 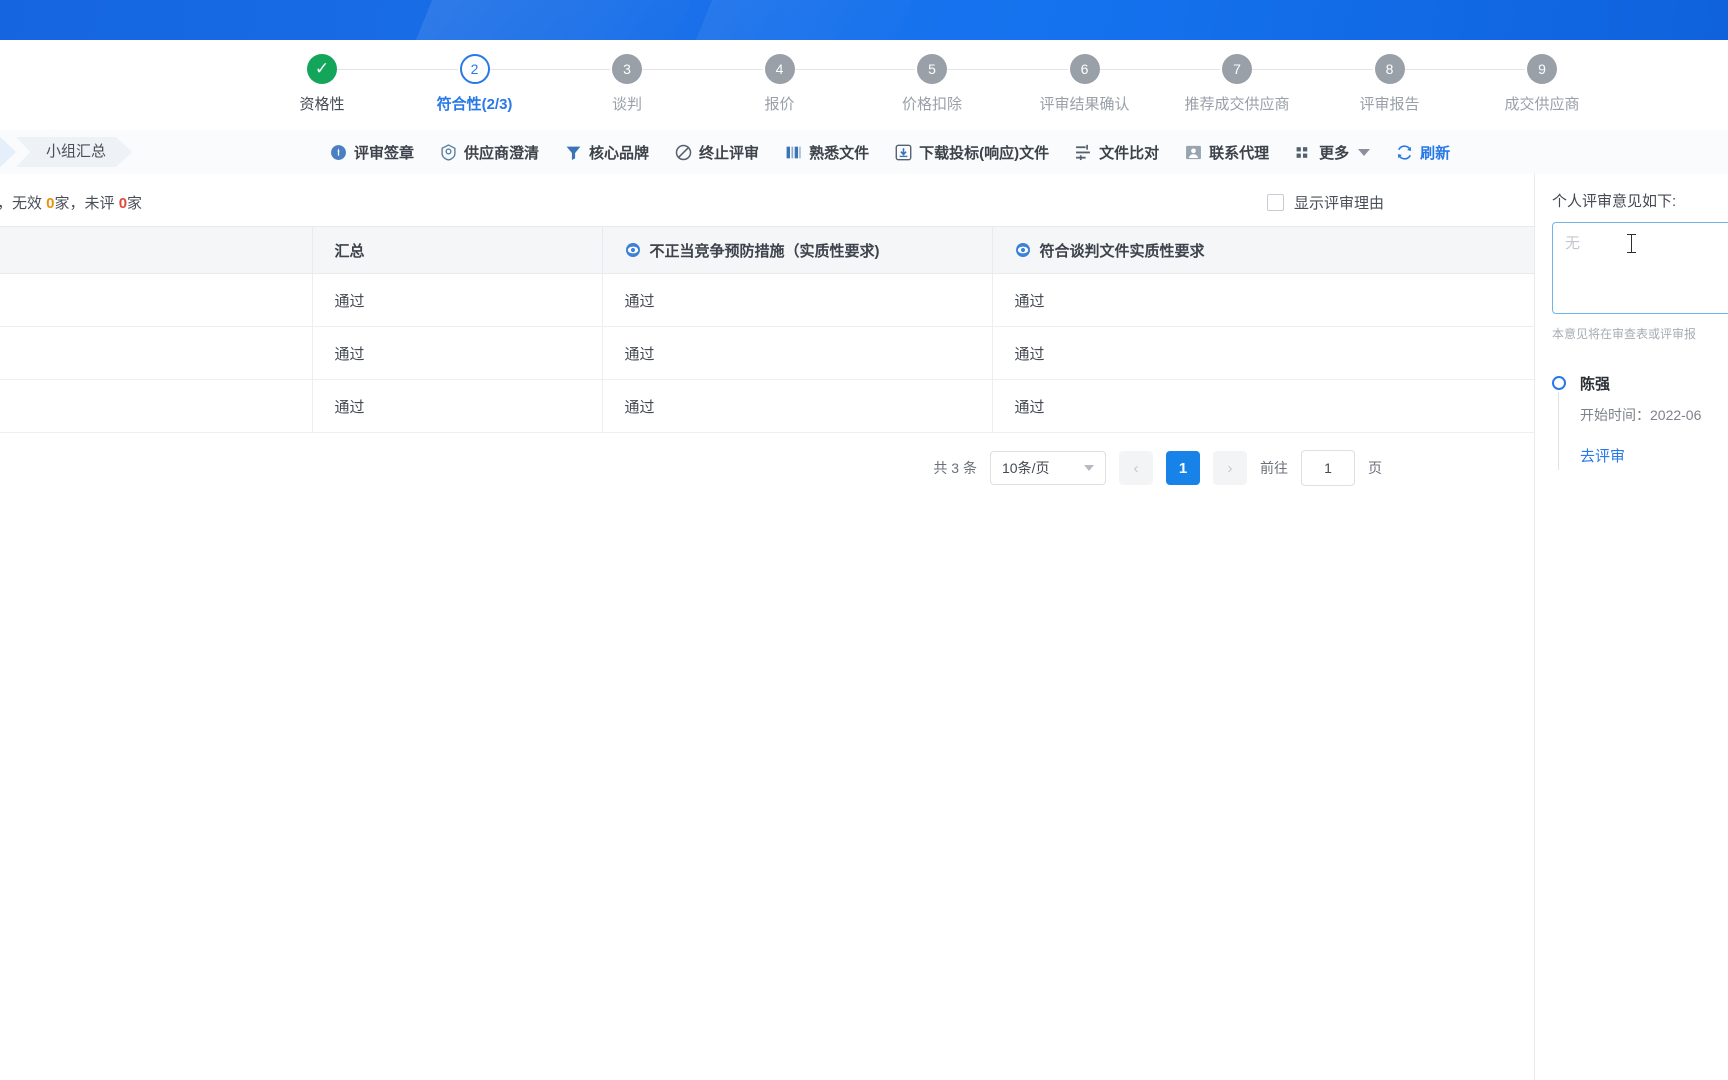 What do you see at coordinates (457, 250) in the screenshot?
I see `table-column-header-2: 汇总` at bounding box center [457, 250].